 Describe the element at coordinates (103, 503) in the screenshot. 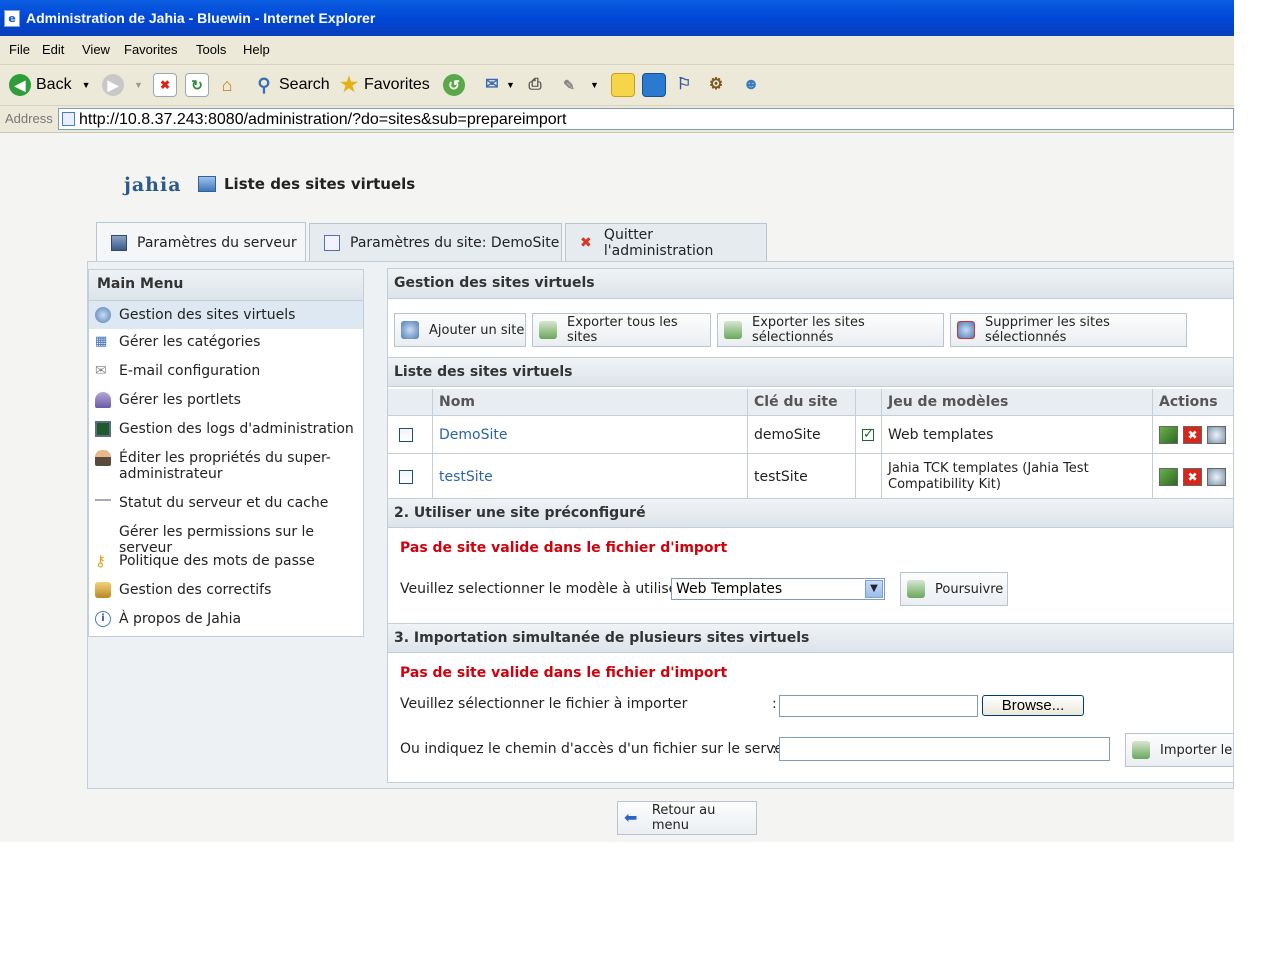

I see `server-status-icon` at that location.